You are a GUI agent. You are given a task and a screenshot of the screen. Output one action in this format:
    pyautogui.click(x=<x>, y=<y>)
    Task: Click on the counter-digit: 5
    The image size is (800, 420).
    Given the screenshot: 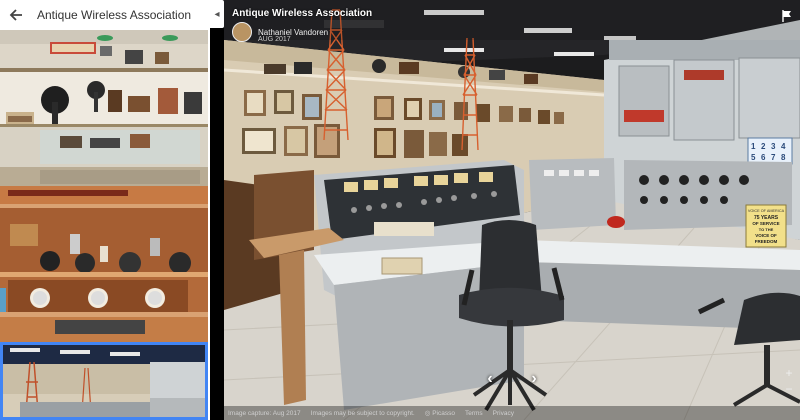 What is the action you would take?
    pyautogui.click(x=753, y=157)
    